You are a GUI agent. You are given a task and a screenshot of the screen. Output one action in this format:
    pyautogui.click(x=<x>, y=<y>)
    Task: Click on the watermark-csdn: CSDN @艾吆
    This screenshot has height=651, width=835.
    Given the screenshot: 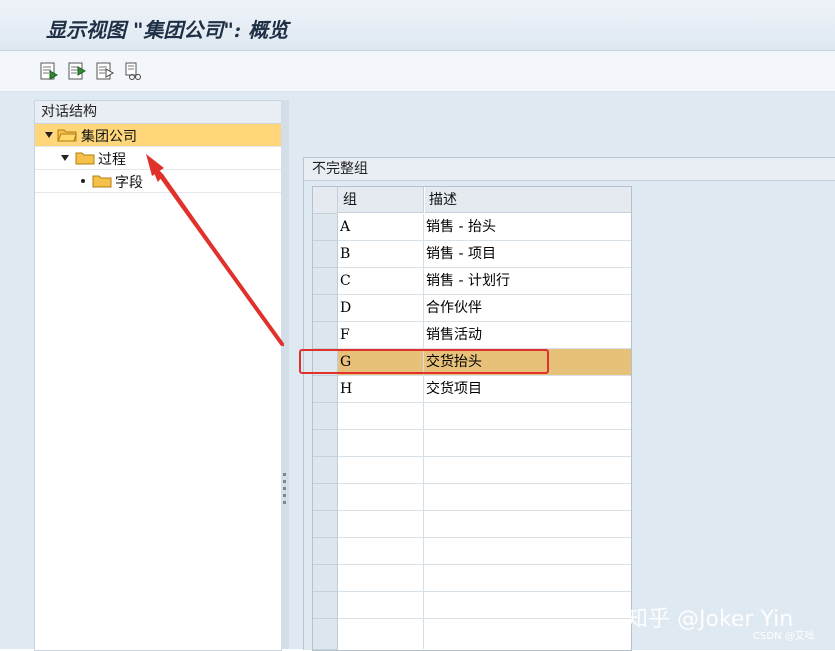 What is the action you would take?
    pyautogui.click(x=784, y=636)
    